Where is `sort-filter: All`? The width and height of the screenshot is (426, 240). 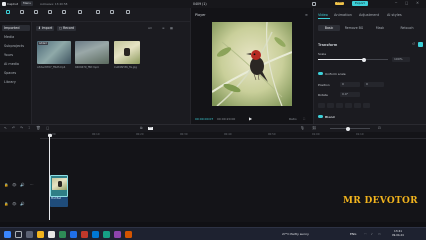
sort-filter: All is located at coordinates (150, 28).